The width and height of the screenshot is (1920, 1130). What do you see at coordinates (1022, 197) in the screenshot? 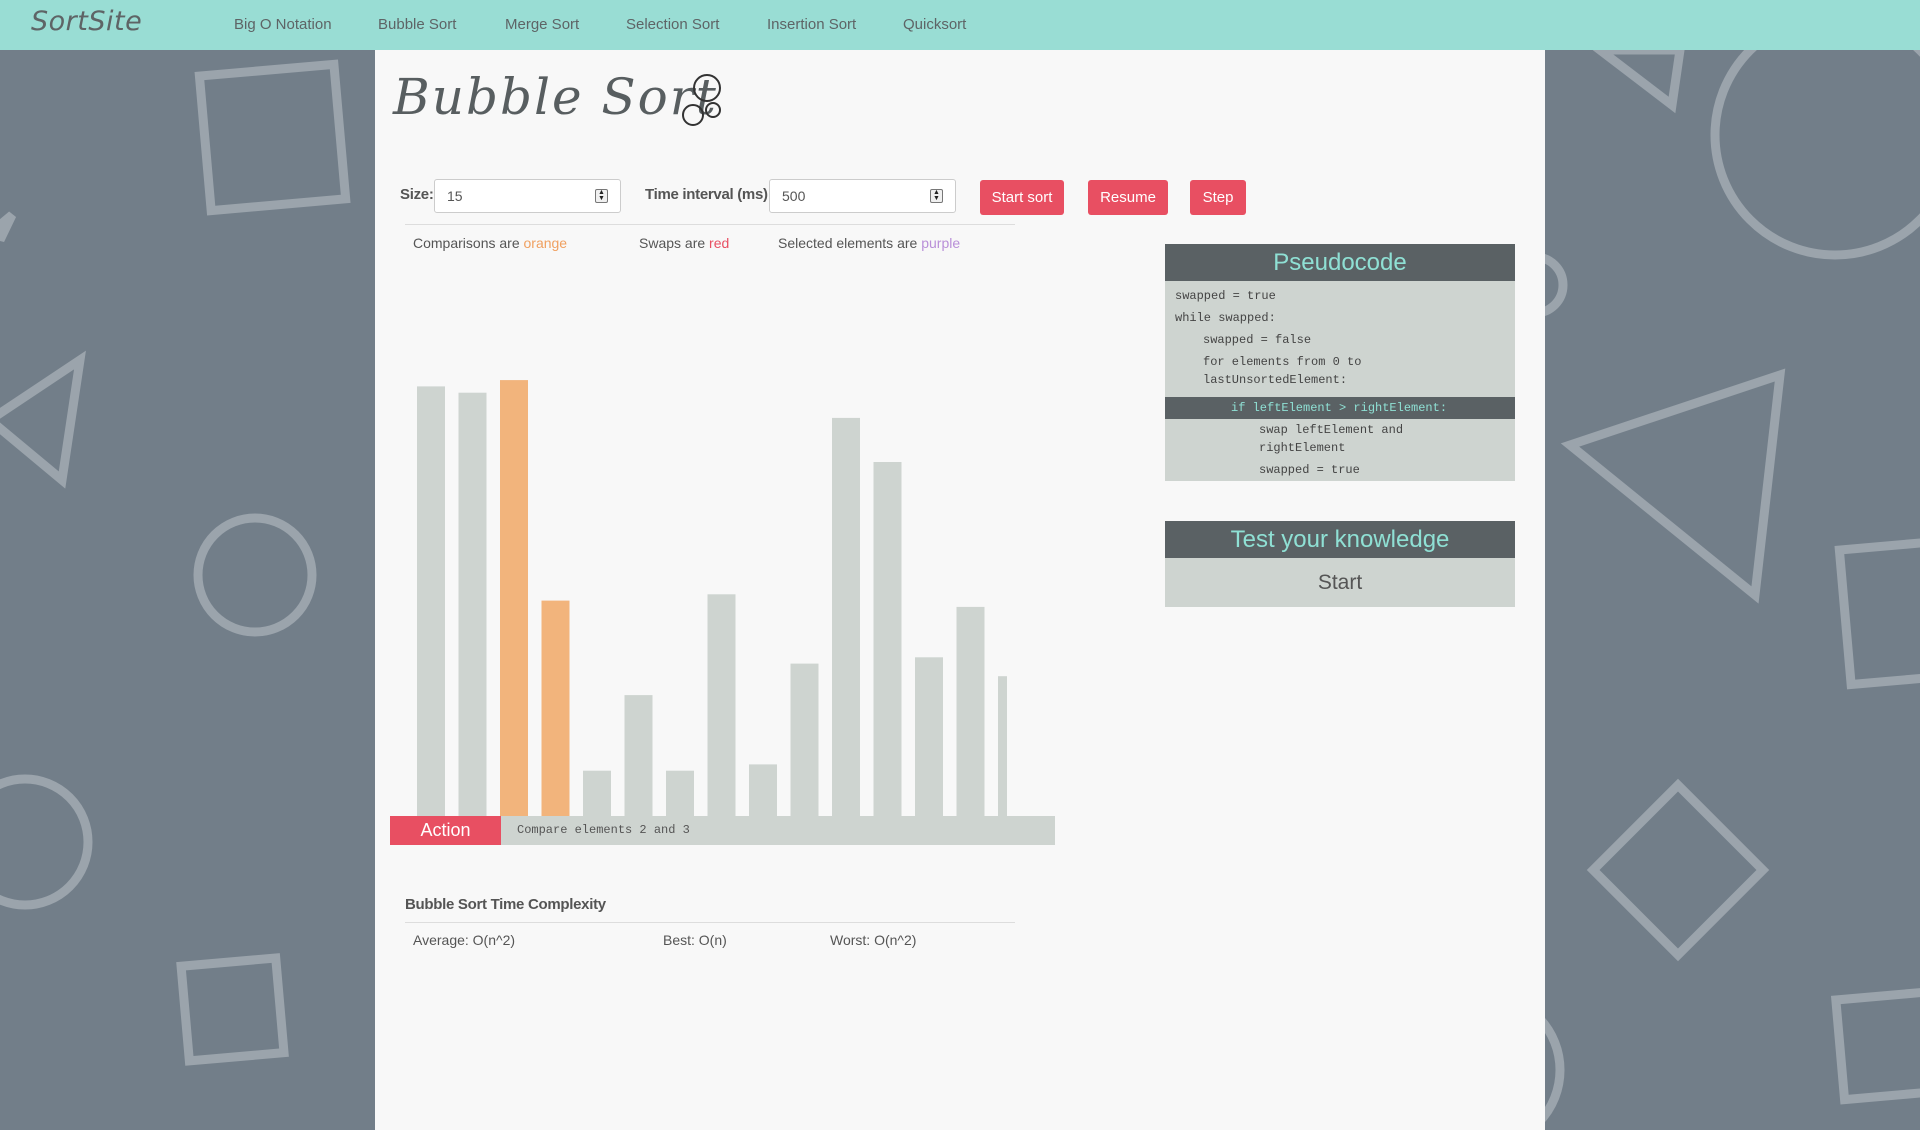
I see `start-sort-button: Start sort` at bounding box center [1022, 197].